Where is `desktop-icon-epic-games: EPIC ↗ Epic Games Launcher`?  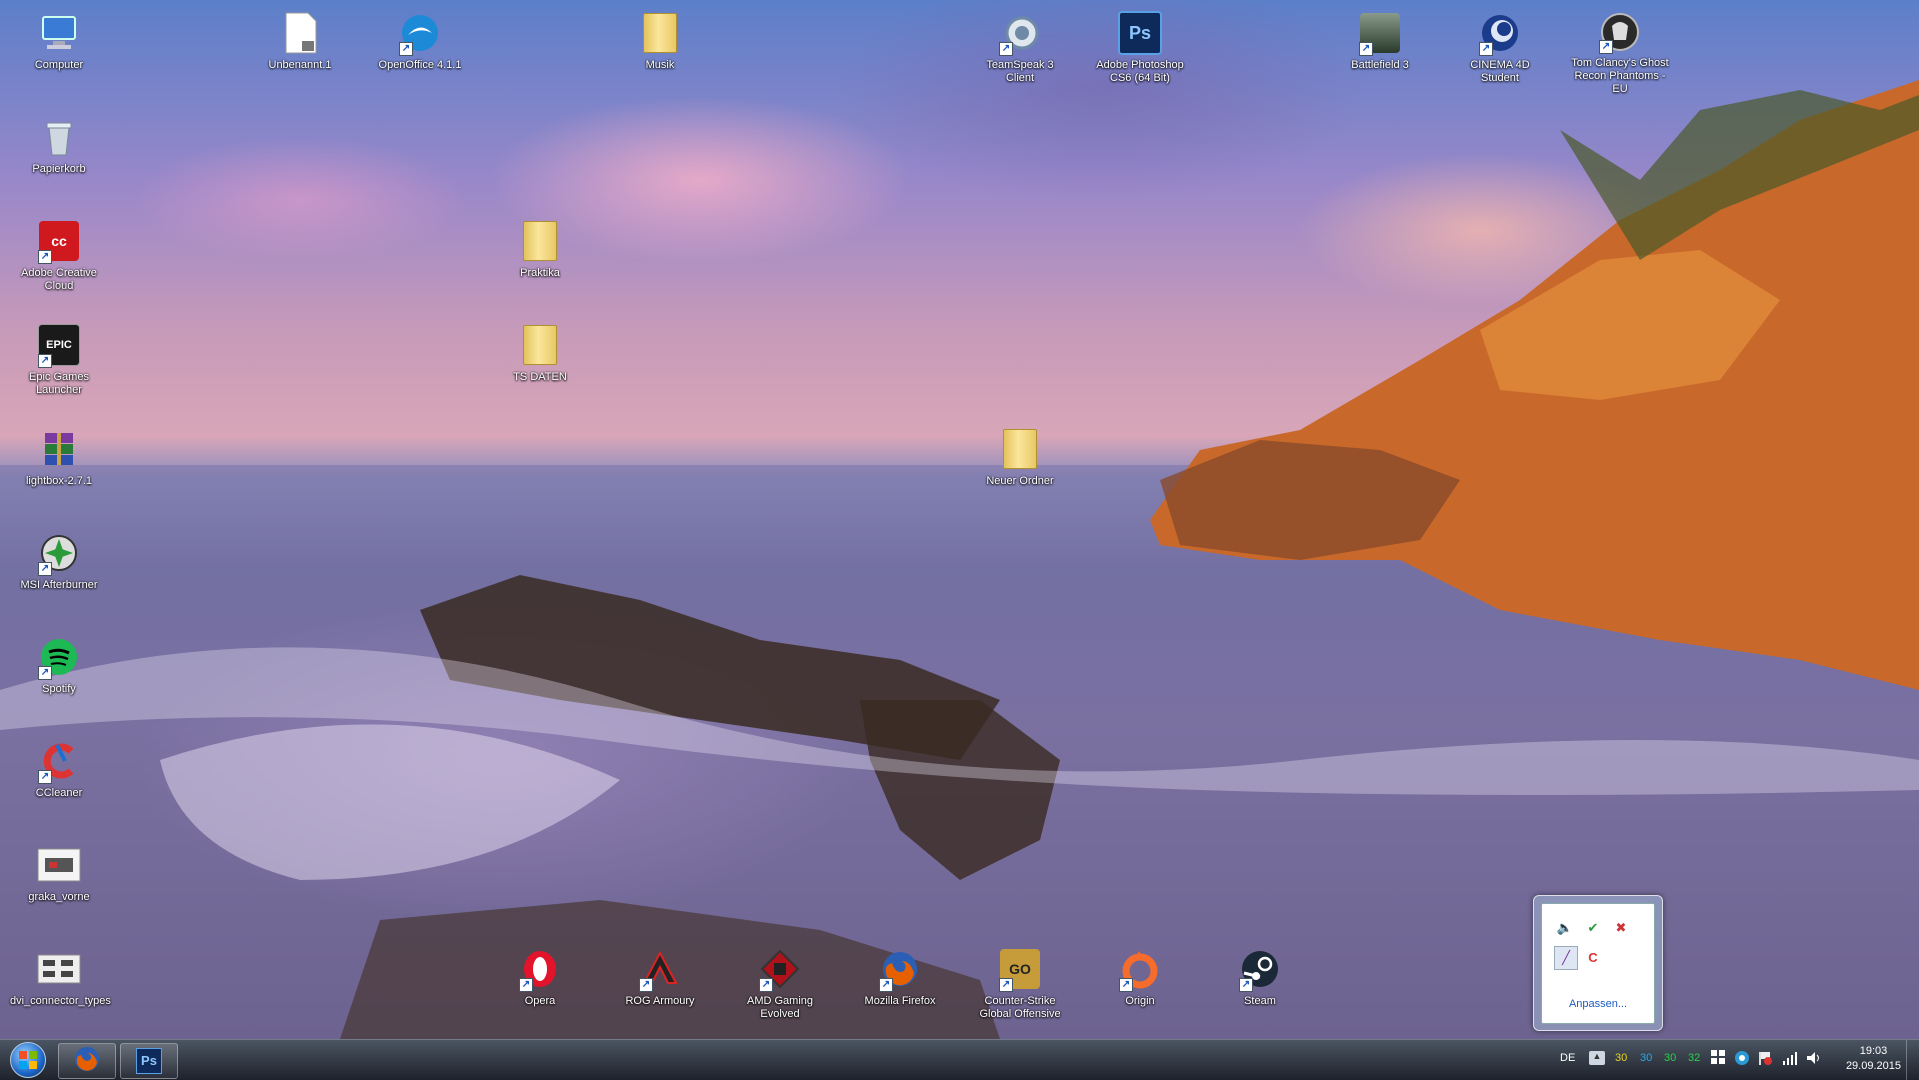
desktop-icon-epic-games: EPIC ↗ Epic Games Launcher is located at coordinates (59, 359).